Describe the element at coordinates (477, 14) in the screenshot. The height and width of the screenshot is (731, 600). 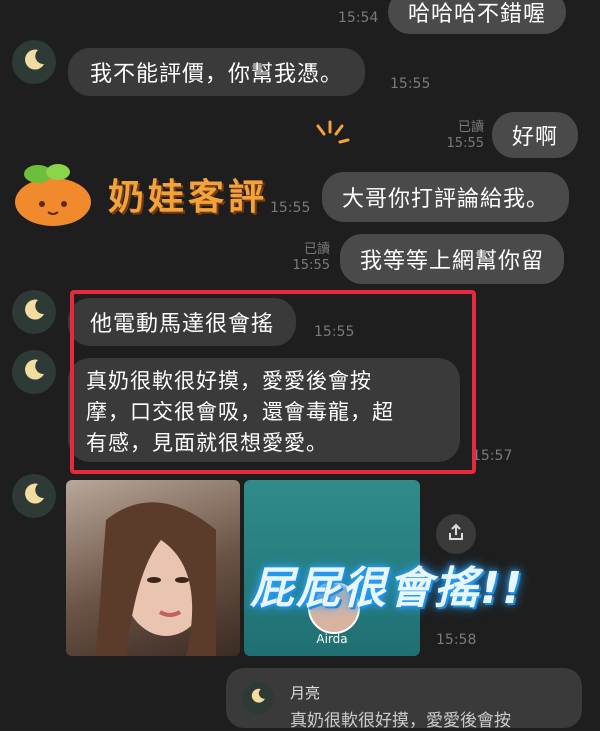
I see `message-text: 哈哈哈不錯喔` at that location.